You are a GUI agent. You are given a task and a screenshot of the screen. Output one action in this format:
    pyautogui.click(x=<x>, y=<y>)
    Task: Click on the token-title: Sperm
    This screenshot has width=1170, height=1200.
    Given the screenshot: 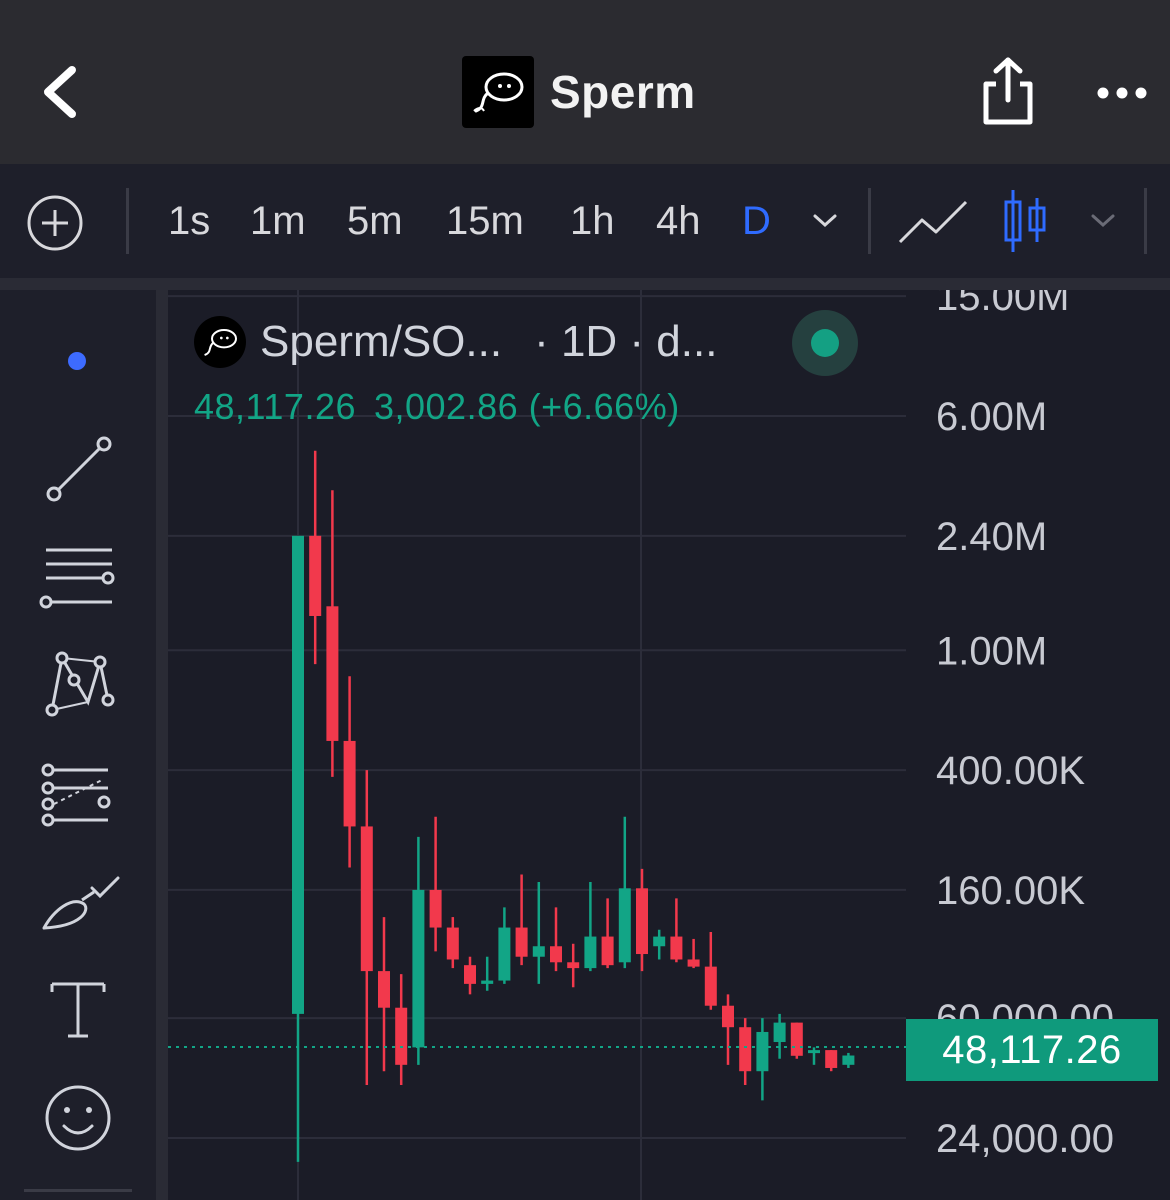 What is the action you would take?
    pyautogui.click(x=579, y=92)
    